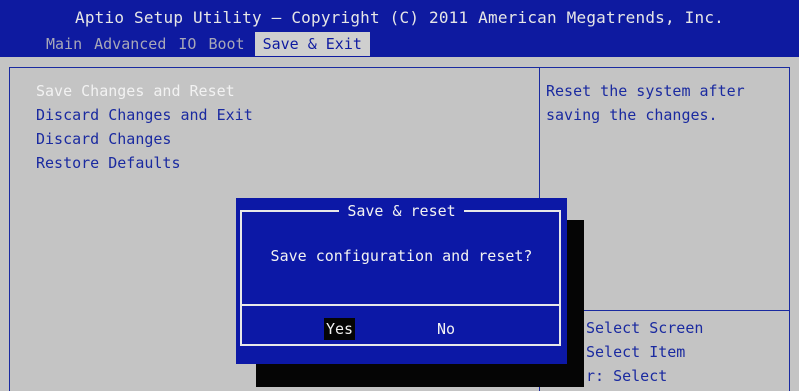 The width and height of the screenshot is (799, 391). Describe the element at coordinates (400, 305) in the screenshot. I see `dialog-separator` at that location.